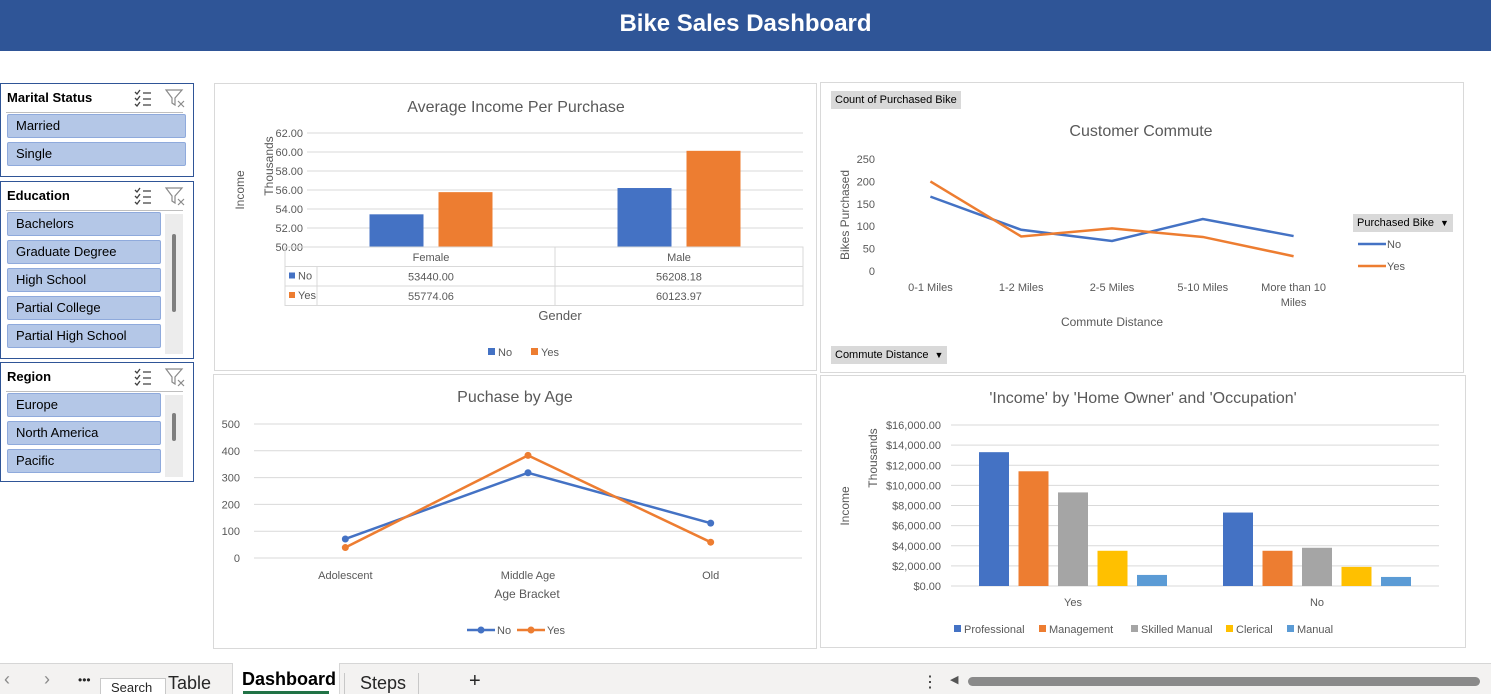  I want to click on dashboard-banner: Bike Sales Dashboard, so click(745, 25).